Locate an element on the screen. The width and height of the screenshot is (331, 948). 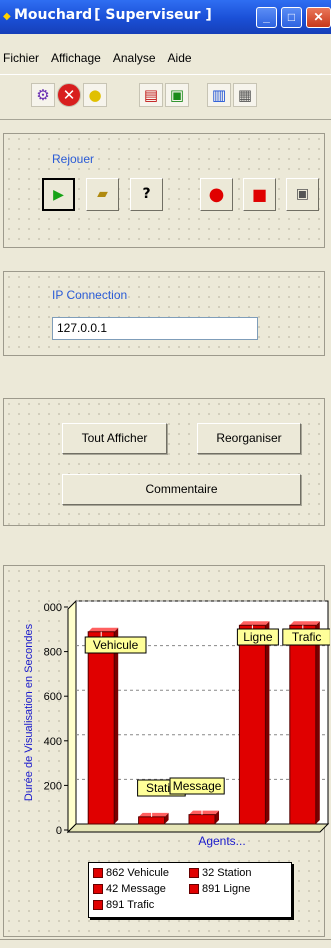
menu-aide: Aide is located at coordinates (180, 58).